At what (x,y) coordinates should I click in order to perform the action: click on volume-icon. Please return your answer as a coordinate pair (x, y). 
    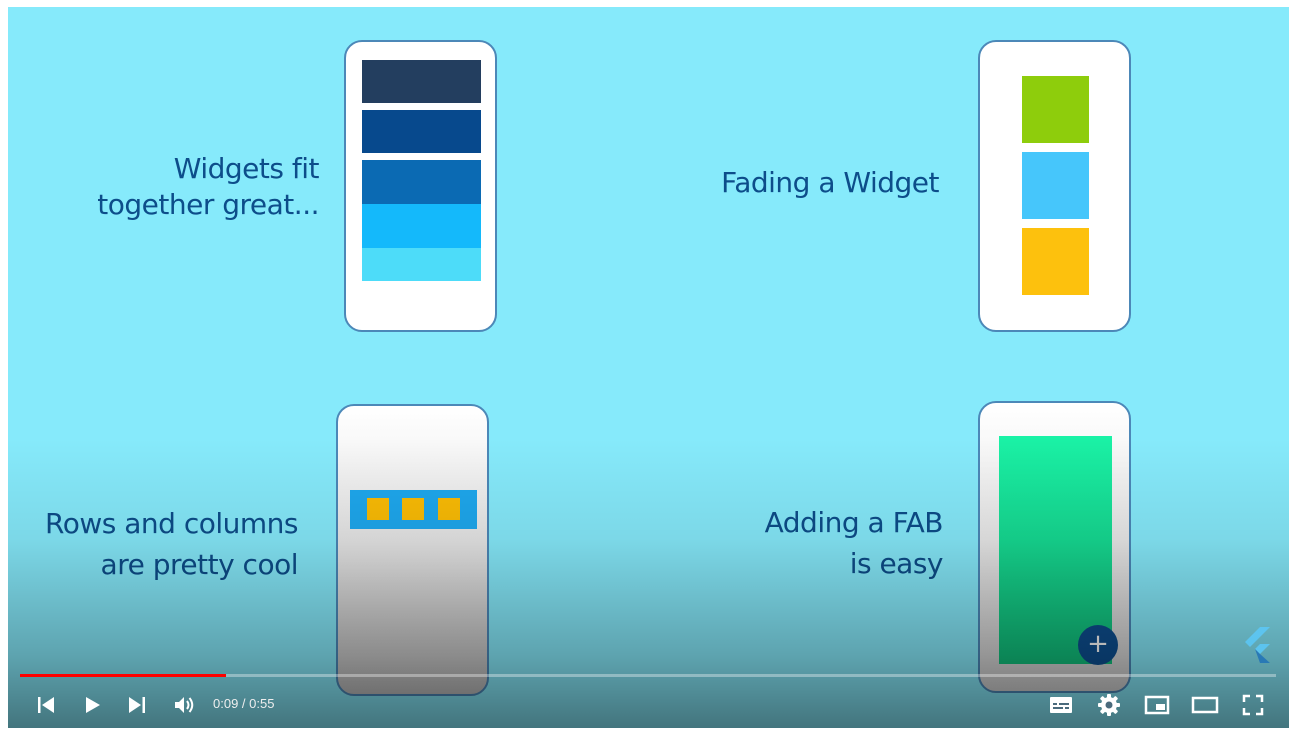
    Looking at the image, I should click on (184, 705).